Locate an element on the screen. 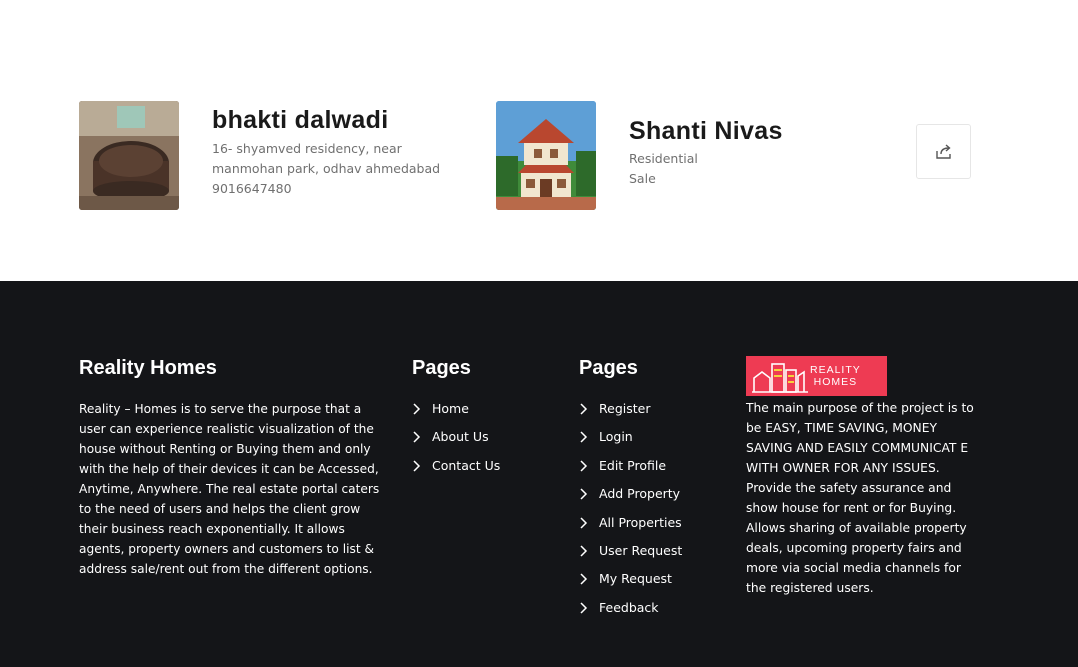 This screenshot has height=667, width=1078. footer-link-add-property: Add Property is located at coordinates (630, 498).